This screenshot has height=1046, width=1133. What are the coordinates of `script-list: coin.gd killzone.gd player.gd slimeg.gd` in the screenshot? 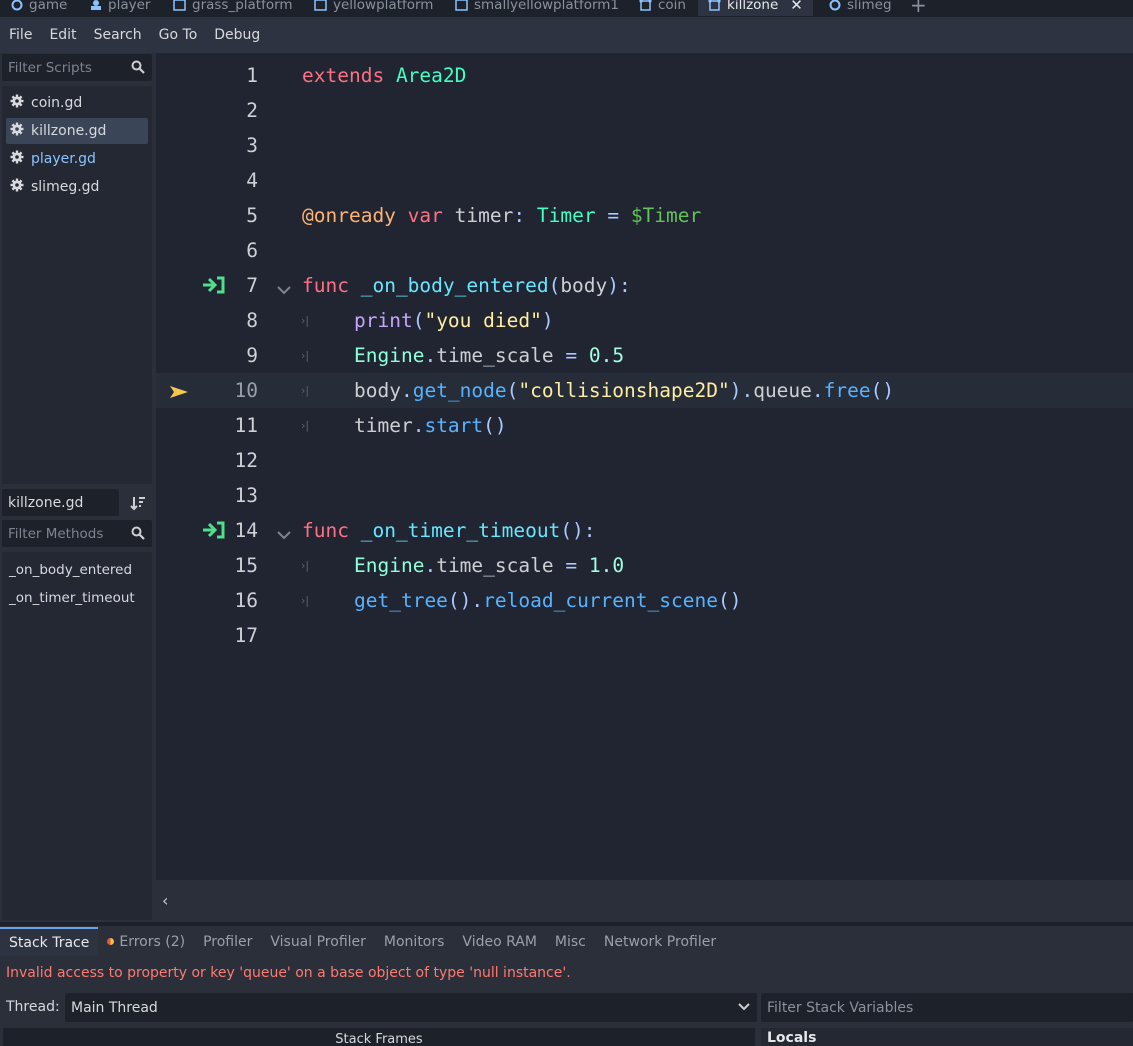 It's located at (77, 285).